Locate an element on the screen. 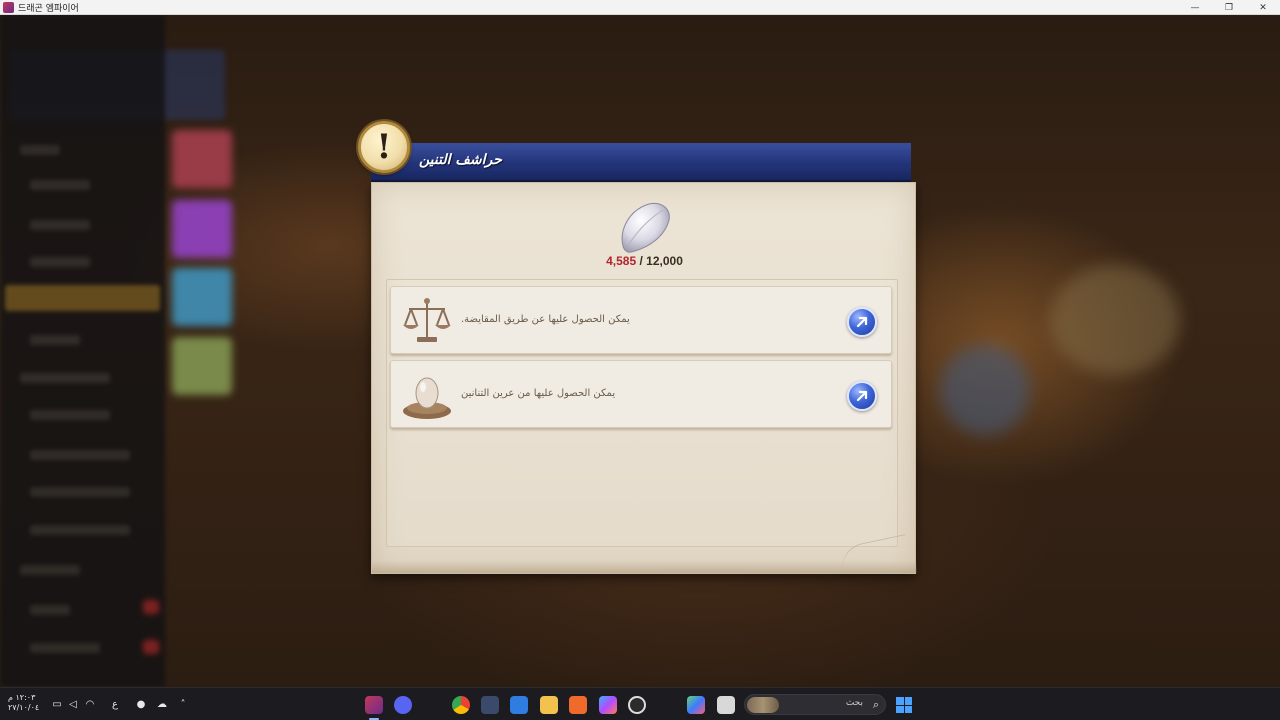  source-text-exchange: يمكن الحصول عليها عن طريق المقايضة. is located at coordinates (545, 319).